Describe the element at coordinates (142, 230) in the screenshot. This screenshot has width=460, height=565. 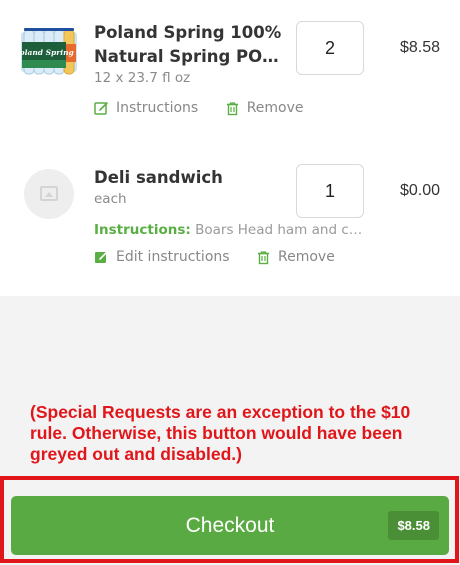
I see `instructions-heading: Instructions:` at that location.